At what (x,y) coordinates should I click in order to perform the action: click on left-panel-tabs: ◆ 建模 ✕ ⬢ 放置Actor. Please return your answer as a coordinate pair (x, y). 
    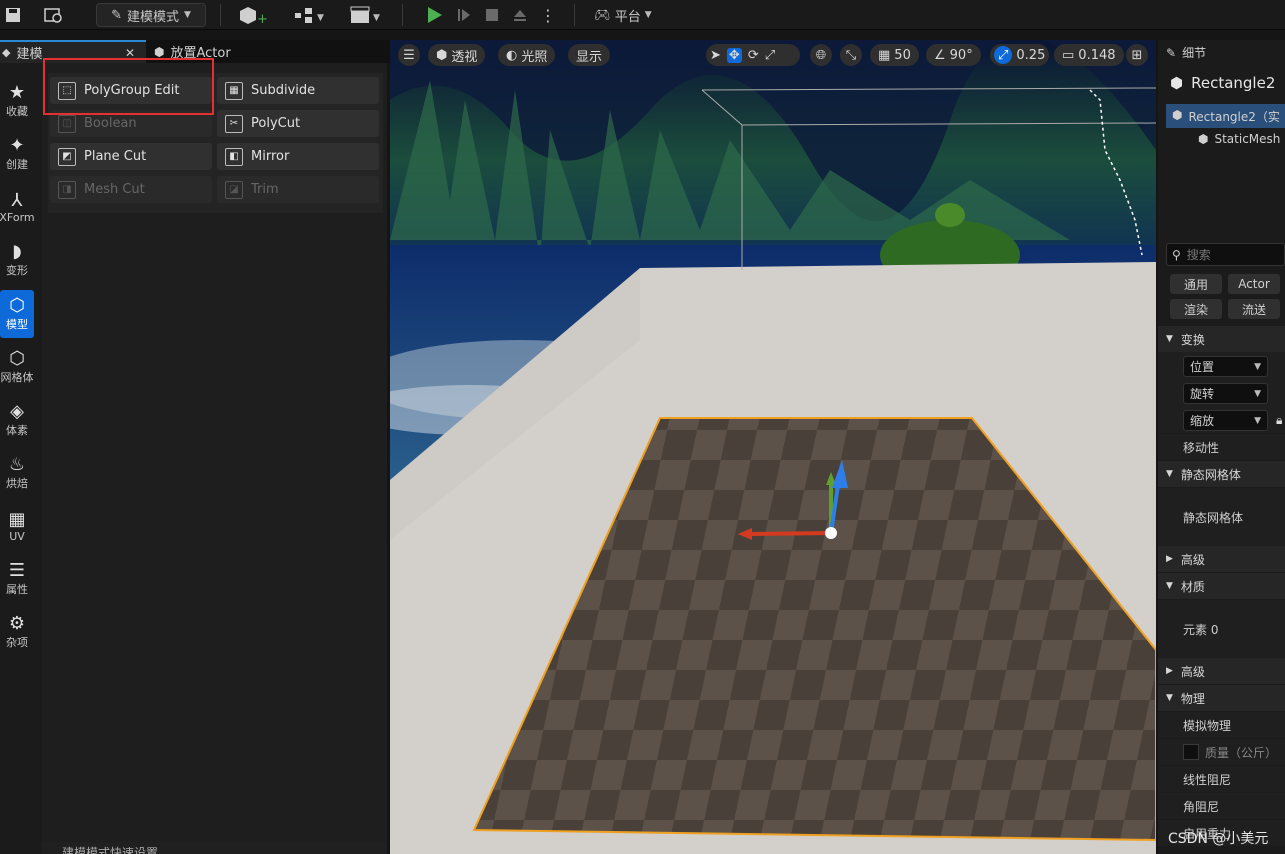
    Looking at the image, I should click on (195, 51).